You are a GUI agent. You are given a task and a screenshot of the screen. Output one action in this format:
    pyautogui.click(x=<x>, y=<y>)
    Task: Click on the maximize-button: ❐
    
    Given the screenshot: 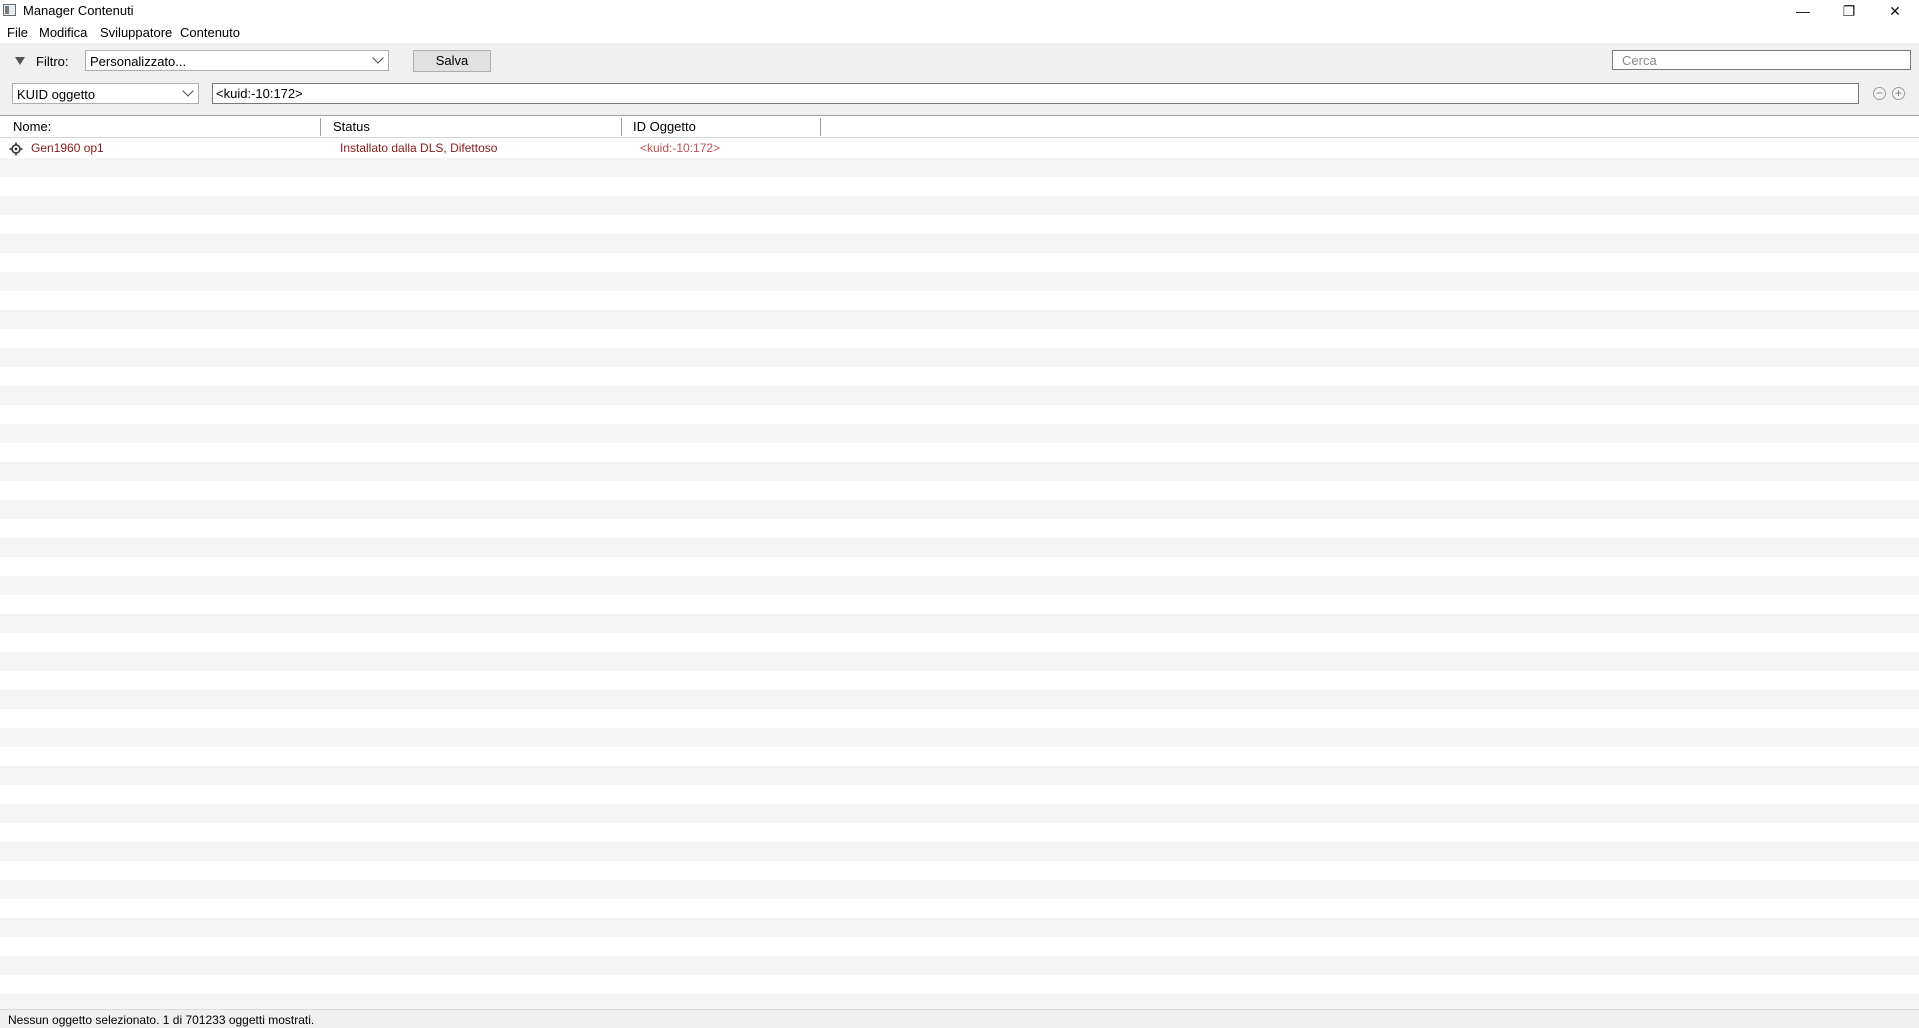 What is the action you would take?
    pyautogui.click(x=1849, y=11)
    